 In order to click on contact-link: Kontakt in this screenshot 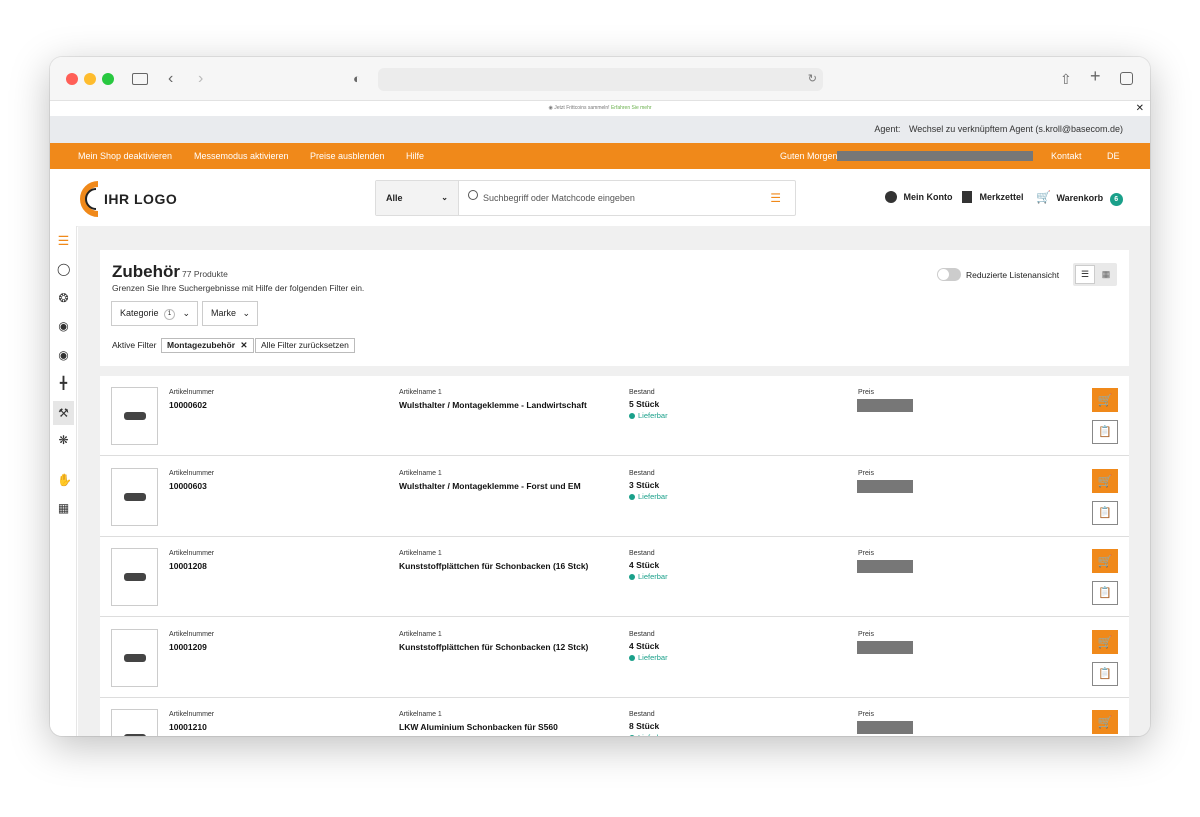, I will do `click(1066, 156)`.